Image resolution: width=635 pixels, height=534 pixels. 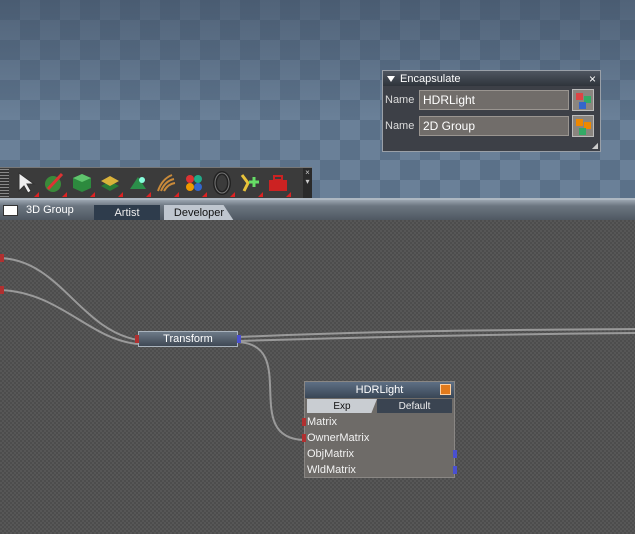 I want to click on tab-developer: Developer, so click(x=199, y=213).